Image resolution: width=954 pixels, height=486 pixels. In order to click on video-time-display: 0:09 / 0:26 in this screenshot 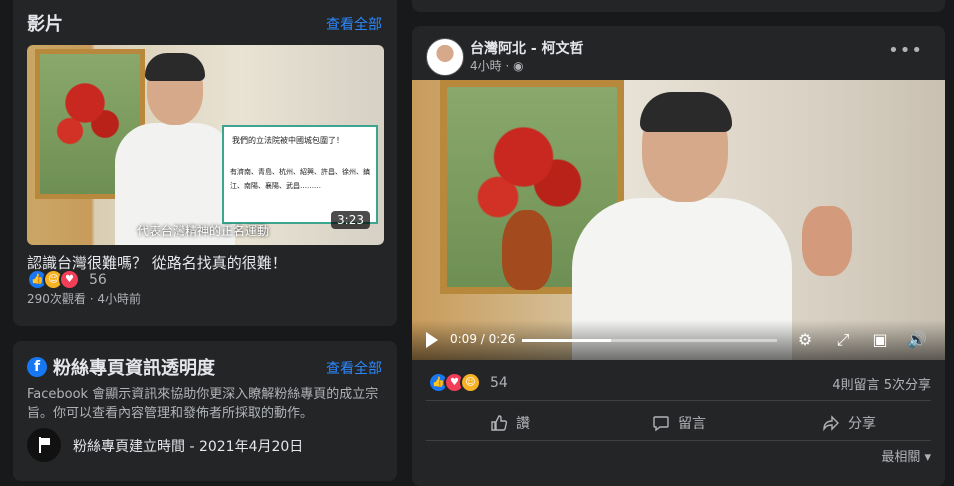, I will do `click(483, 339)`.